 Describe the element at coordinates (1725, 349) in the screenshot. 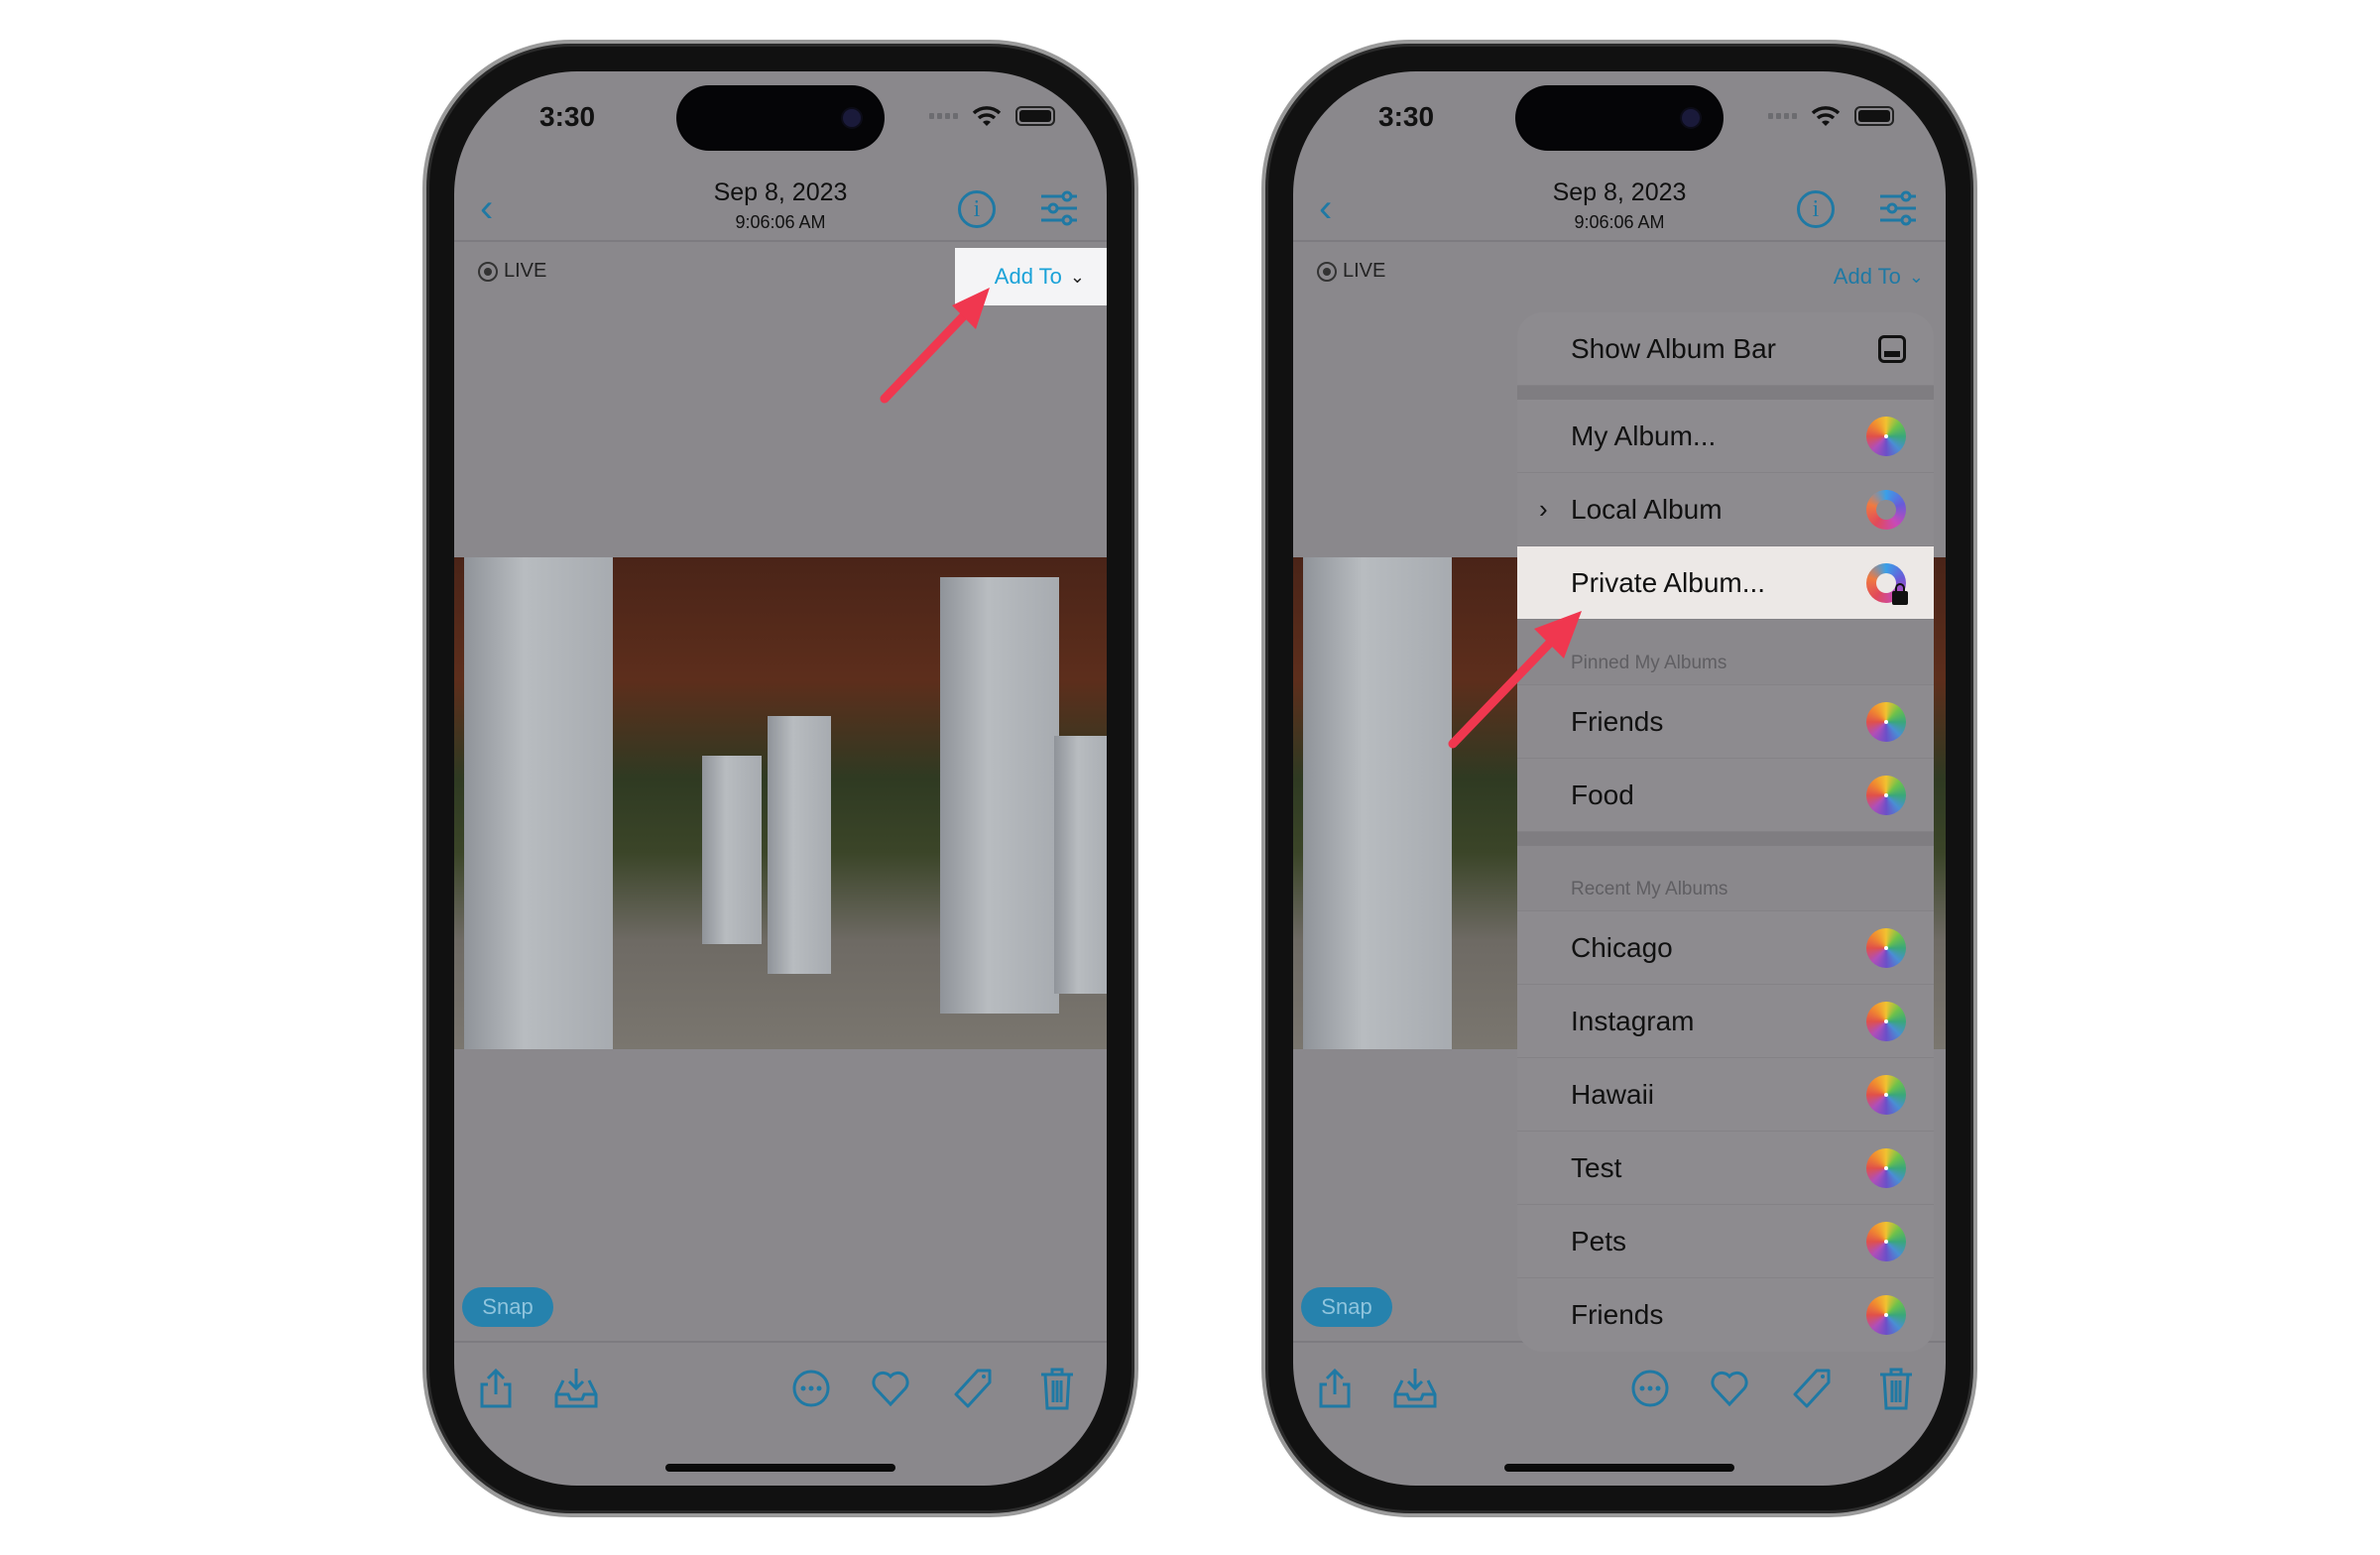

I see `menu-item-show-album-bar: Show Album Bar` at that location.